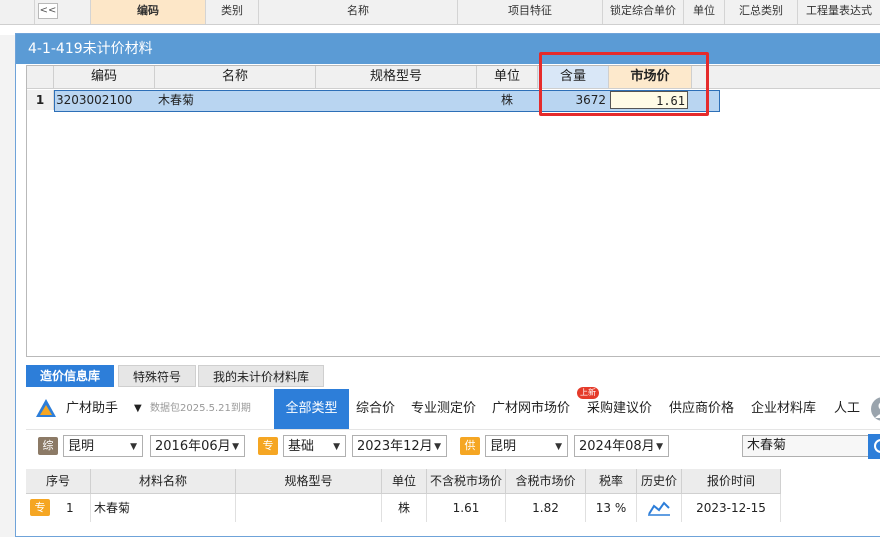 This screenshot has width=880, height=537. I want to click on city-select-1: 昆明▼, so click(103, 446).